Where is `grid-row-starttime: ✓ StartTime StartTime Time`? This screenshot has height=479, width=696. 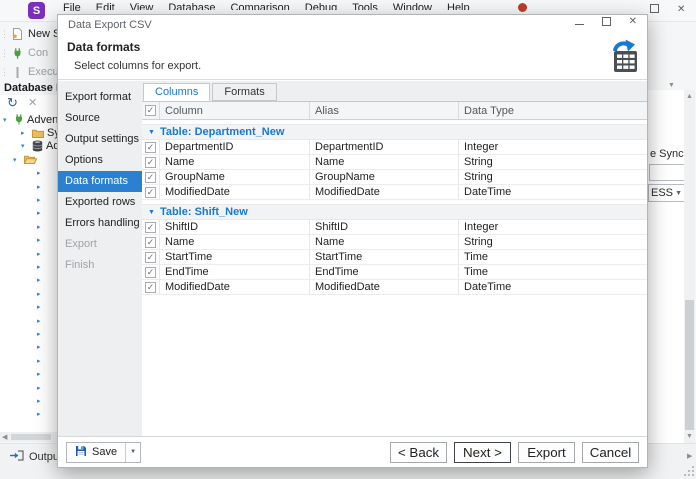 grid-row-starttime: ✓ StartTime StartTime Time is located at coordinates (394, 257).